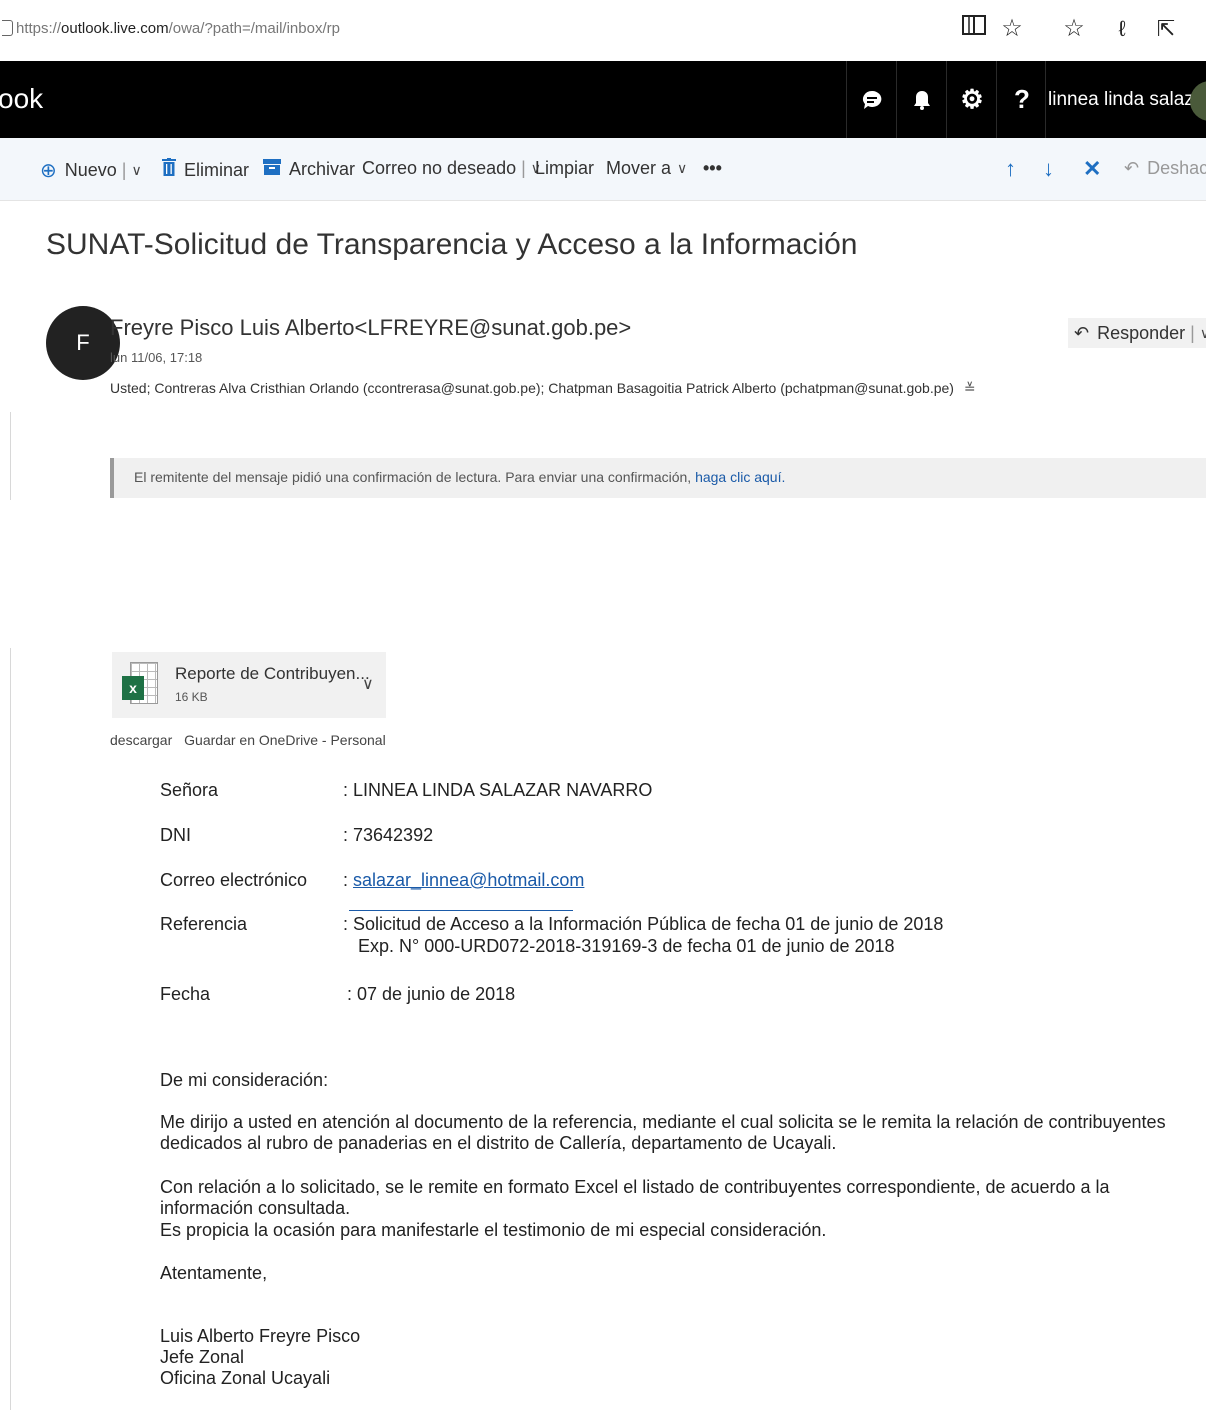  Describe the element at coordinates (156, 357) in the screenshot. I see `message-date: lun 11/06, 17:18` at that location.